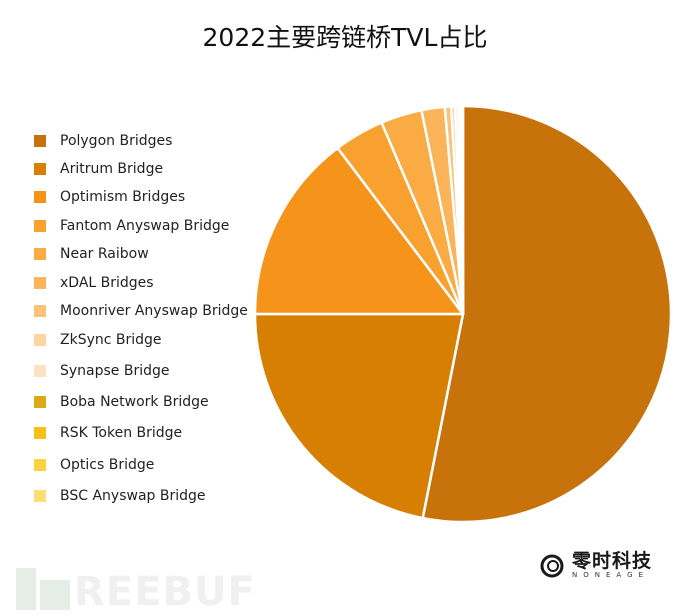  I want to click on logo-english-text: NONEAGE, so click(610, 575).